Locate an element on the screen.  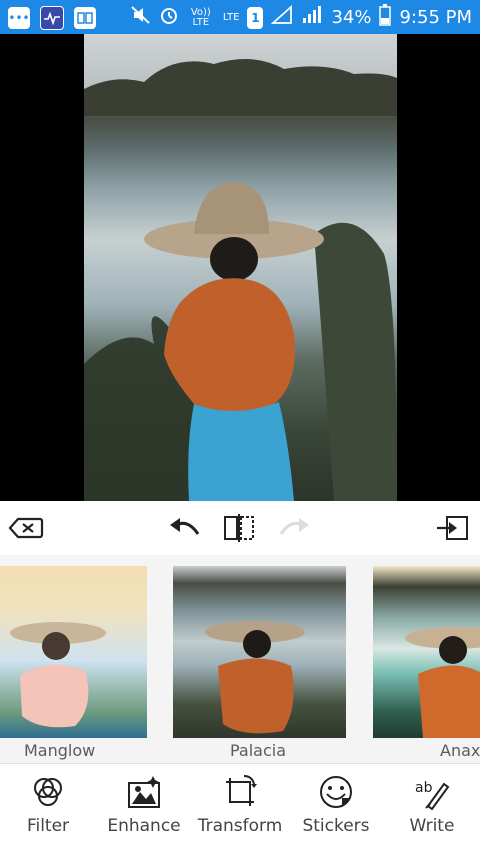
tab-enhance: Enhance is located at coordinates (144, 809).